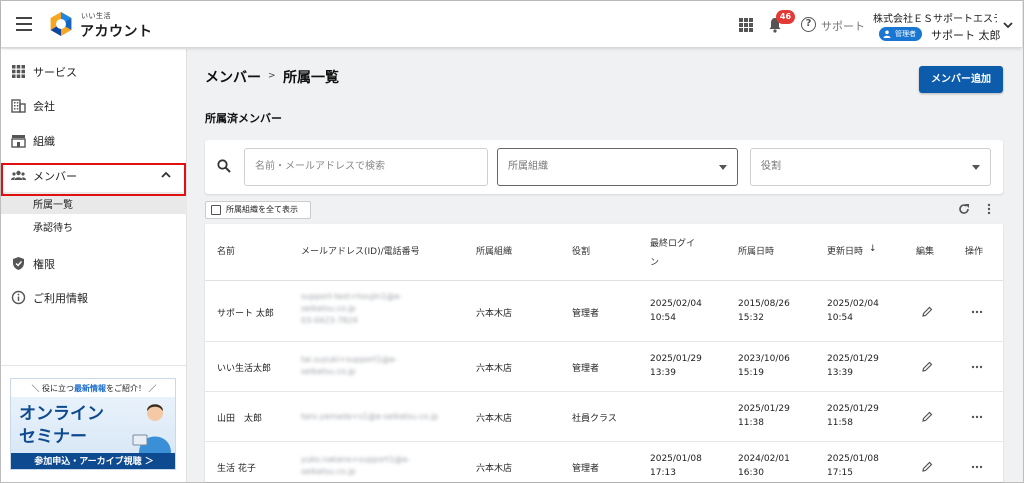 This screenshot has height=483, width=1024. Describe the element at coordinates (840, 318) in the screenshot. I see `cell-updated-time: 10:54` at that location.